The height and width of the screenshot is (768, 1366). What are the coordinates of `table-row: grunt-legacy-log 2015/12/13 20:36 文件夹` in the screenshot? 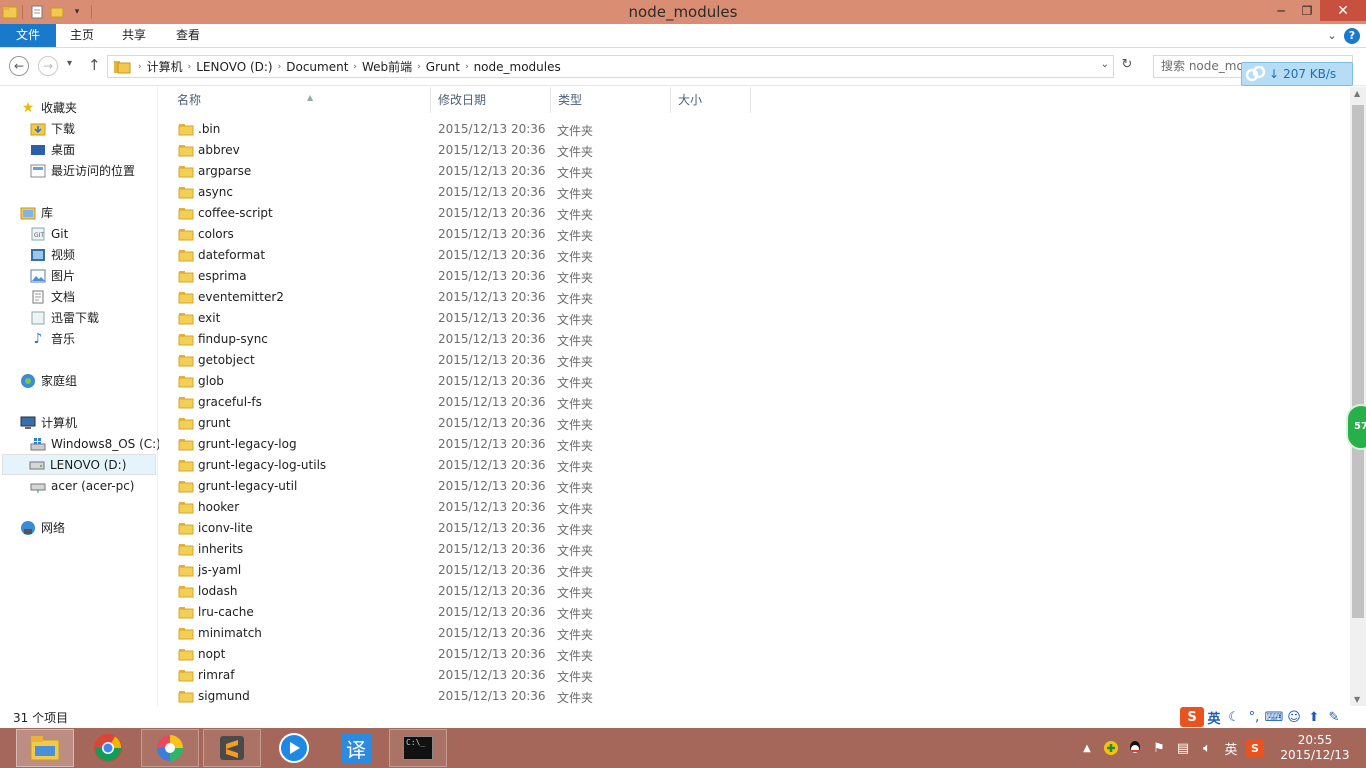 It's located at (509, 444).